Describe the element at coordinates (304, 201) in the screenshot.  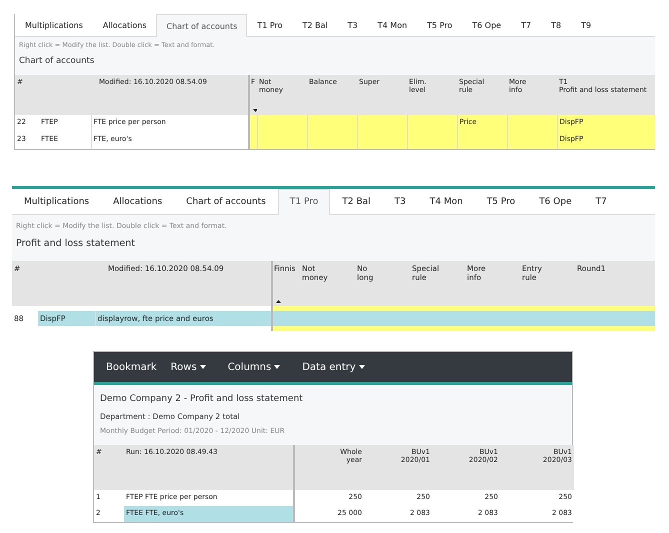
I see `tab: T1 Pro` at that location.